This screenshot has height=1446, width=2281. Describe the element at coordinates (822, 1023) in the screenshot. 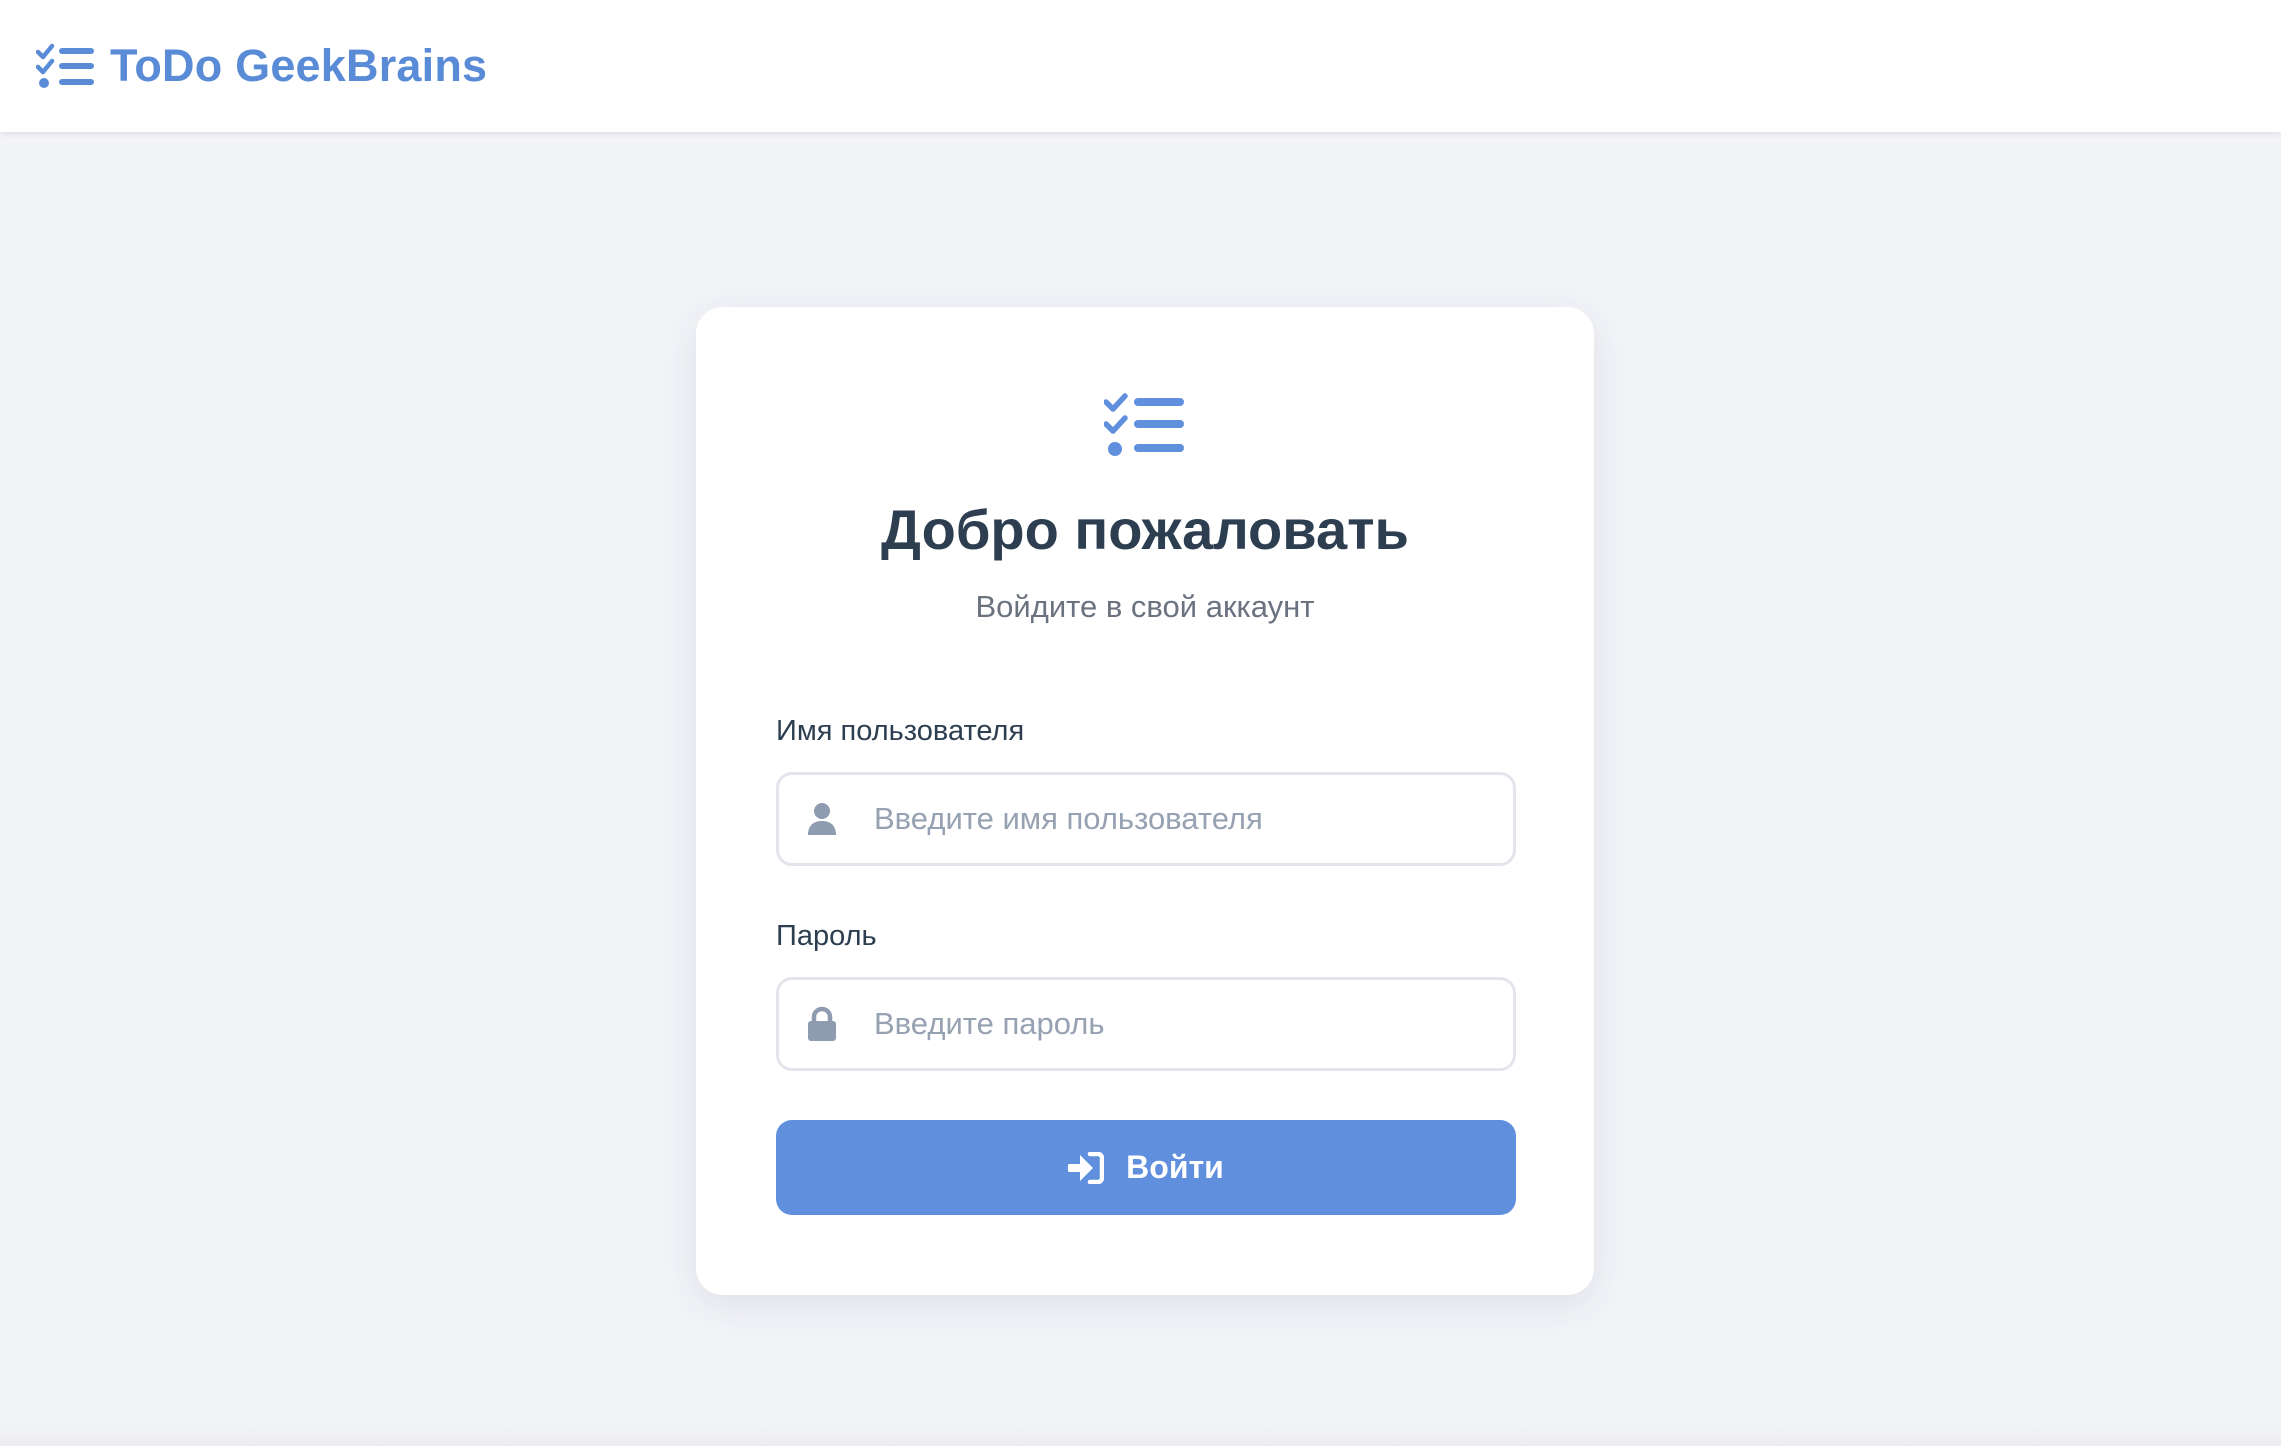

I see `lock-icon` at that location.